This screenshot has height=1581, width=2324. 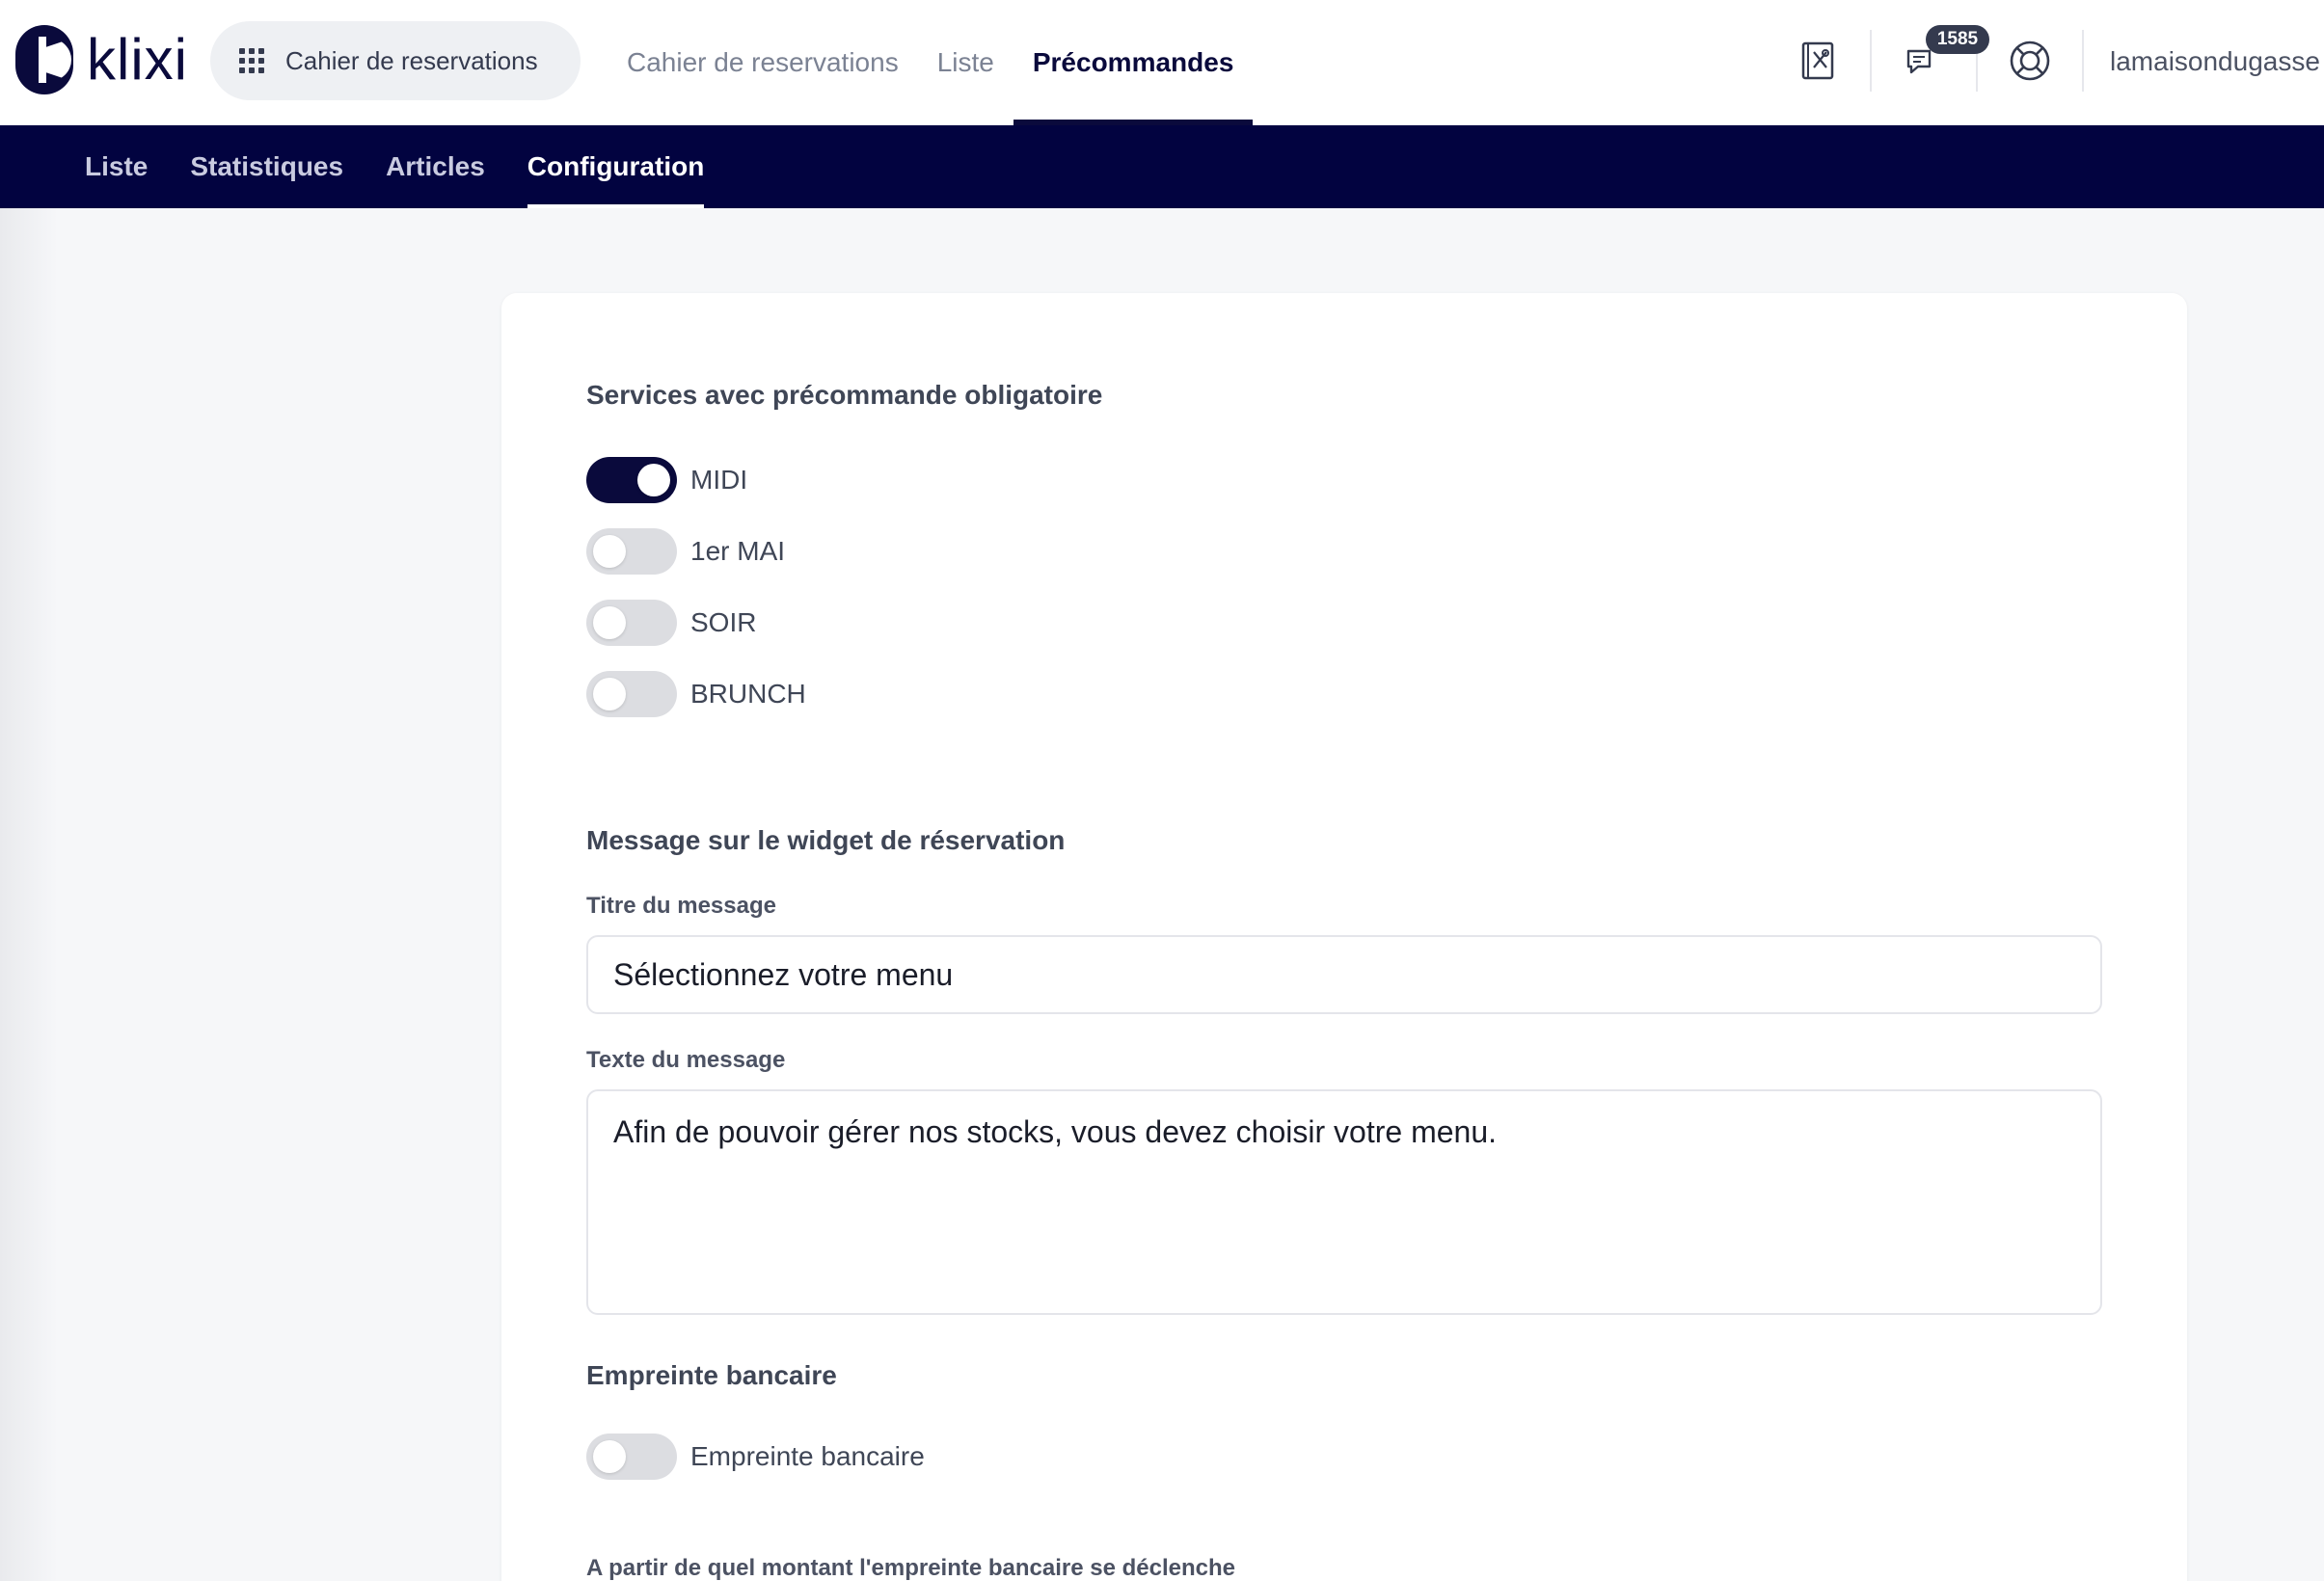 What do you see at coordinates (1386, 551) in the screenshot?
I see `service-toggle-1er-mai: 1er MAI` at bounding box center [1386, 551].